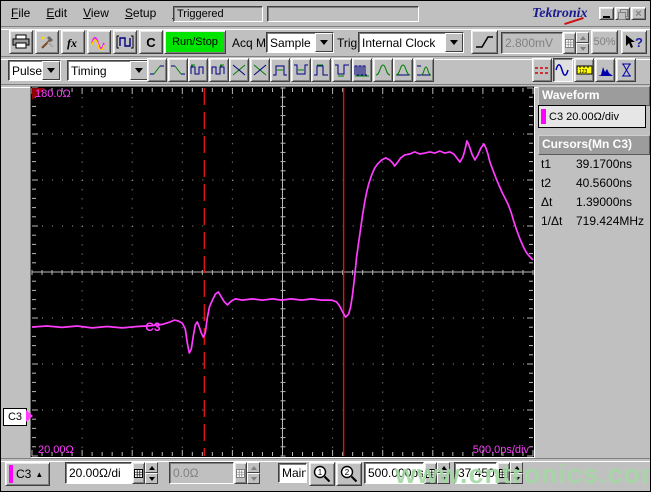  Describe the element at coordinates (411, 42) in the screenshot. I see `trig-source-select: Internal Clock` at that location.